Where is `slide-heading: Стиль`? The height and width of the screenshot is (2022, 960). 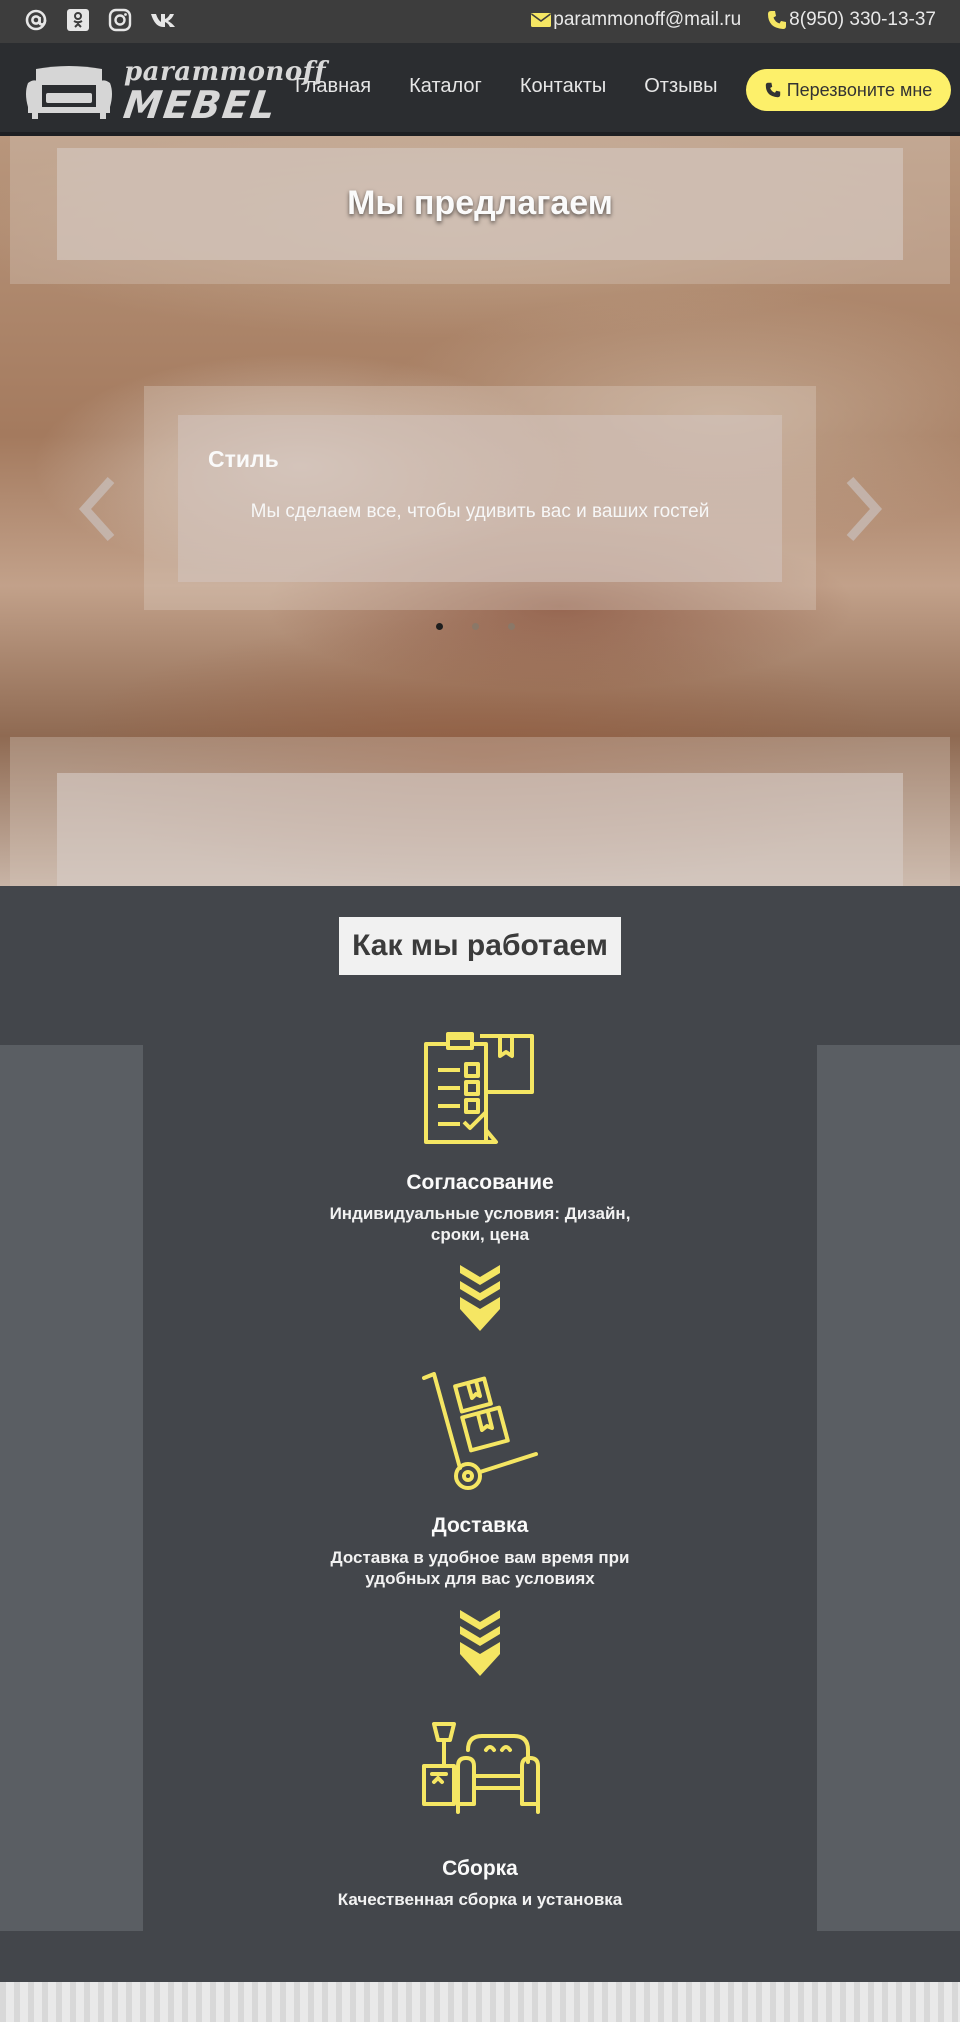 slide-heading: Стиль is located at coordinates (243, 459).